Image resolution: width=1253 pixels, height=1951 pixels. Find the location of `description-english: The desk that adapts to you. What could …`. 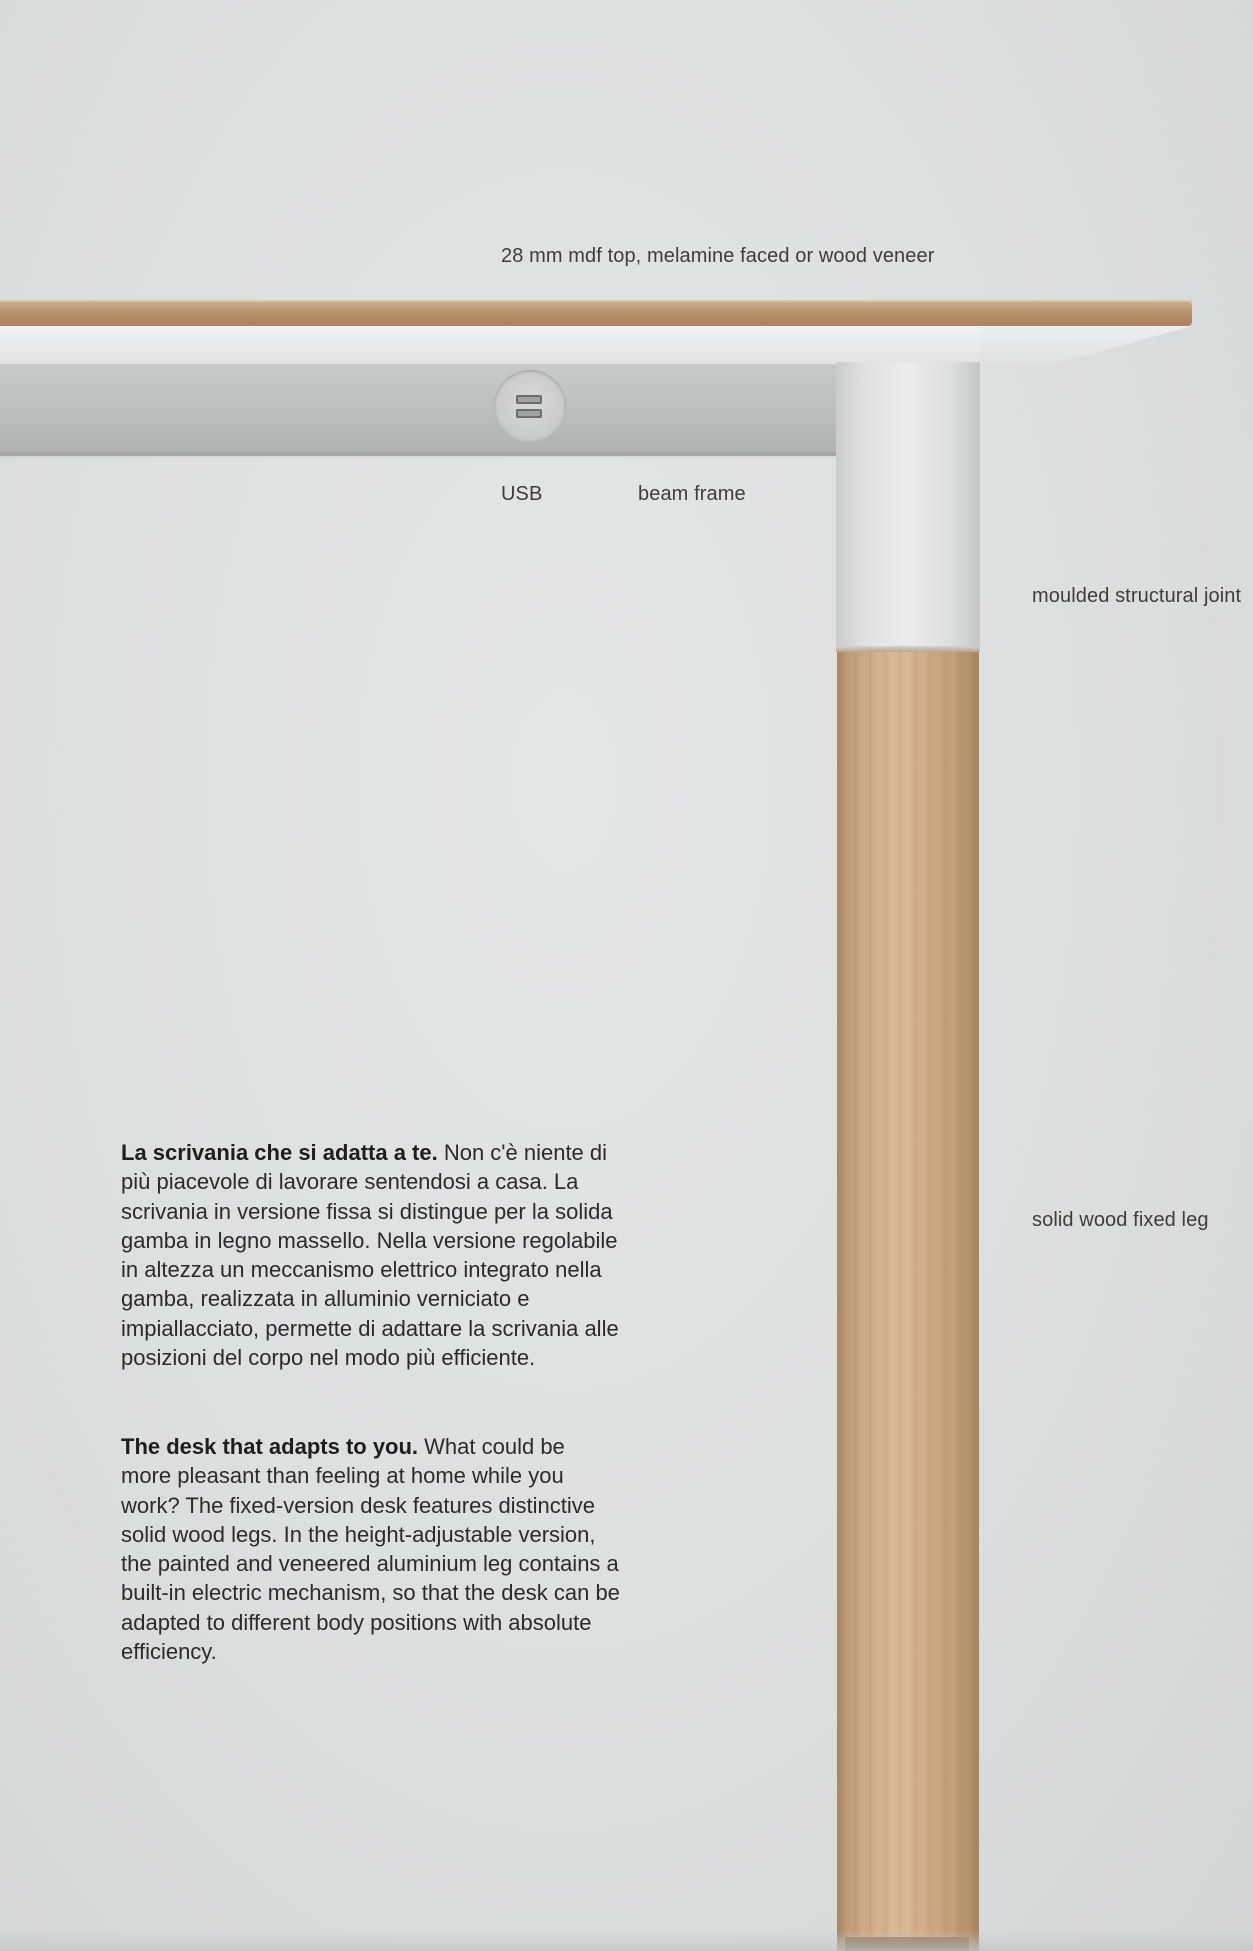

description-english: The desk that adapts to you. What could … is located at coordinates (371, 1549).